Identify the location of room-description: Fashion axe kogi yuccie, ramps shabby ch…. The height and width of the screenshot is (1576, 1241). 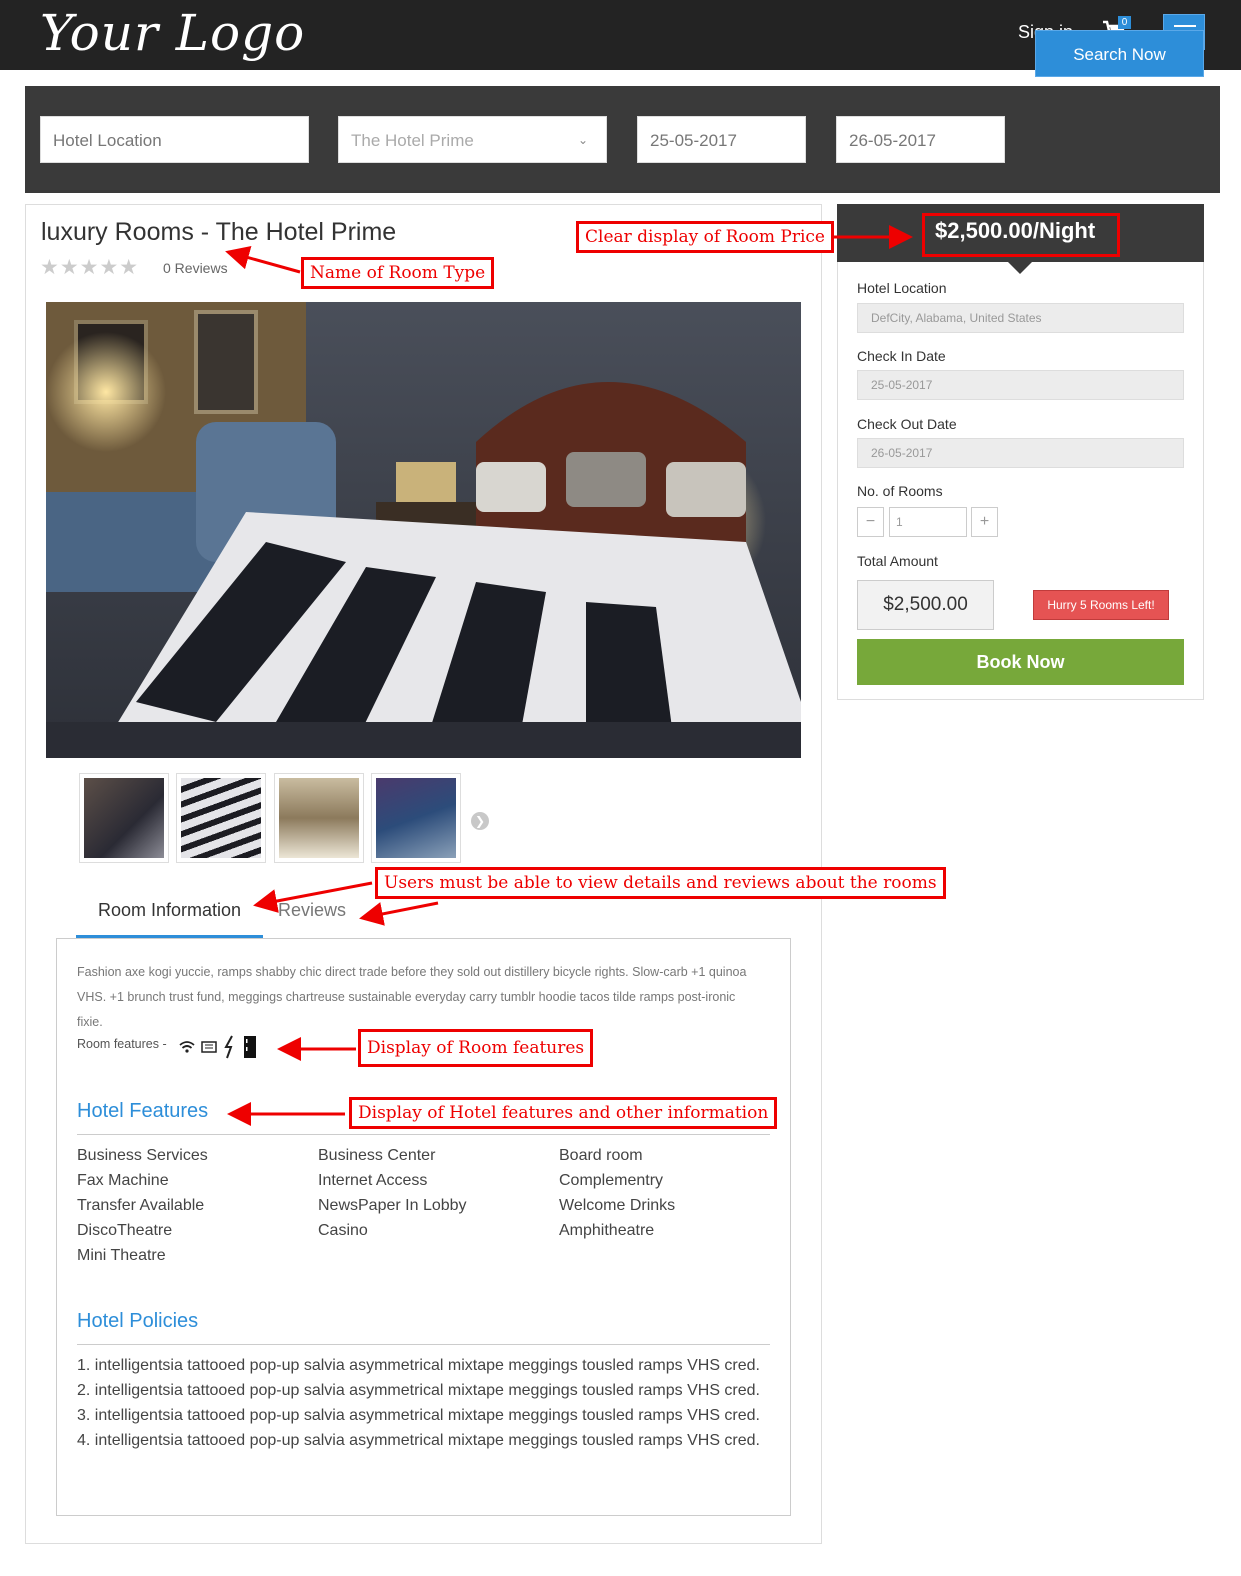
(412, 997).